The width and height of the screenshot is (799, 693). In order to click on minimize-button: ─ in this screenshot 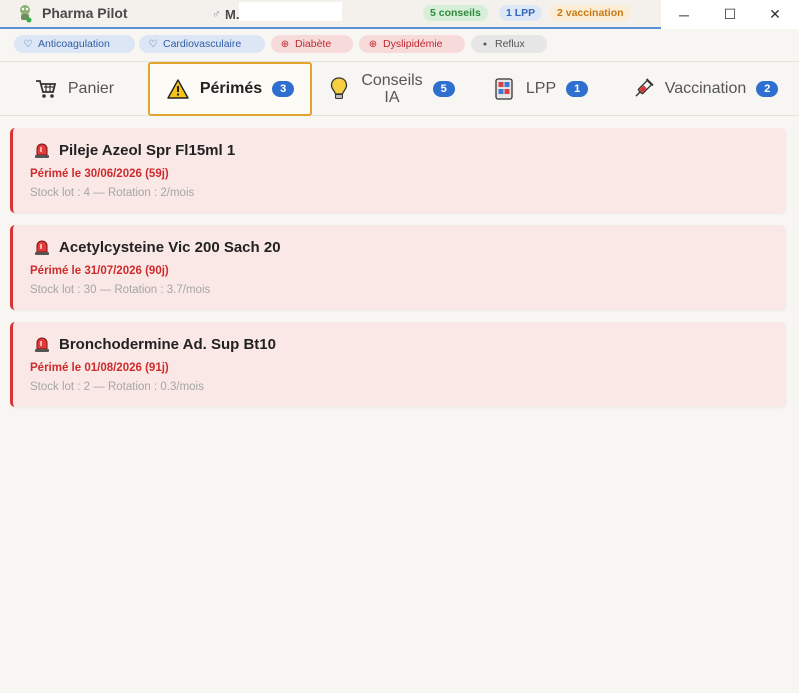, I will do `click(684, 14)`.